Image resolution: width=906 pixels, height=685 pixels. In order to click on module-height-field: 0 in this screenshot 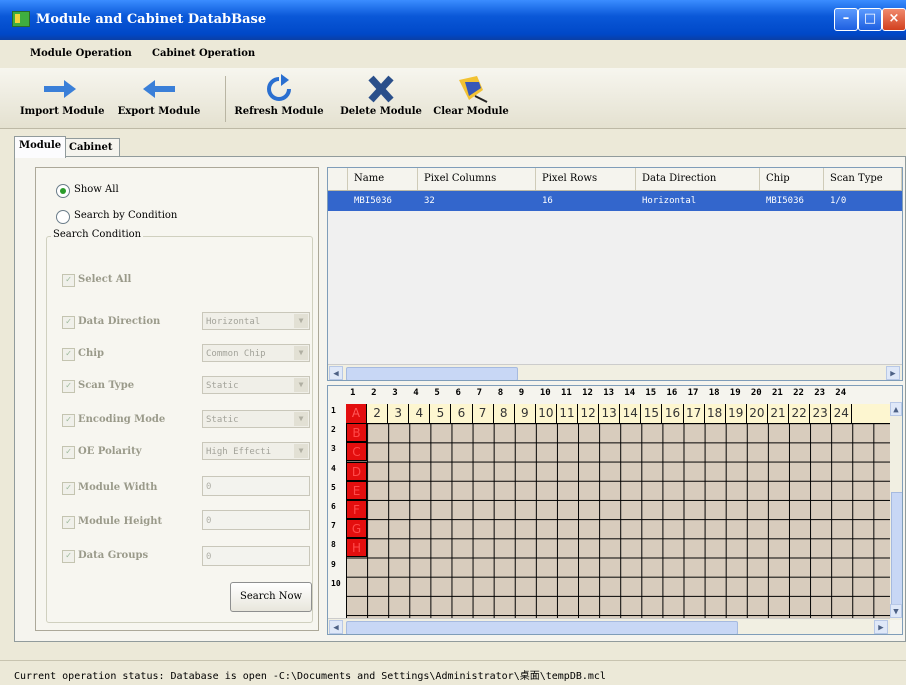, I will do `click(256, 520)`.